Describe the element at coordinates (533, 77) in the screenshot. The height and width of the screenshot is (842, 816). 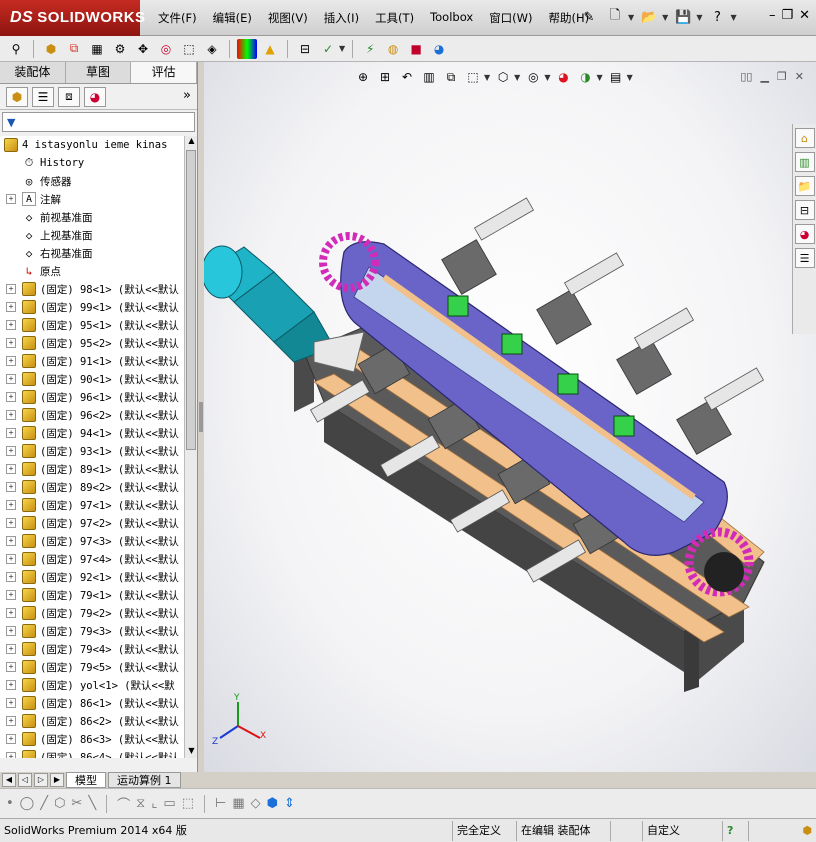
I see `hide-show-icon: ◎` at that location.